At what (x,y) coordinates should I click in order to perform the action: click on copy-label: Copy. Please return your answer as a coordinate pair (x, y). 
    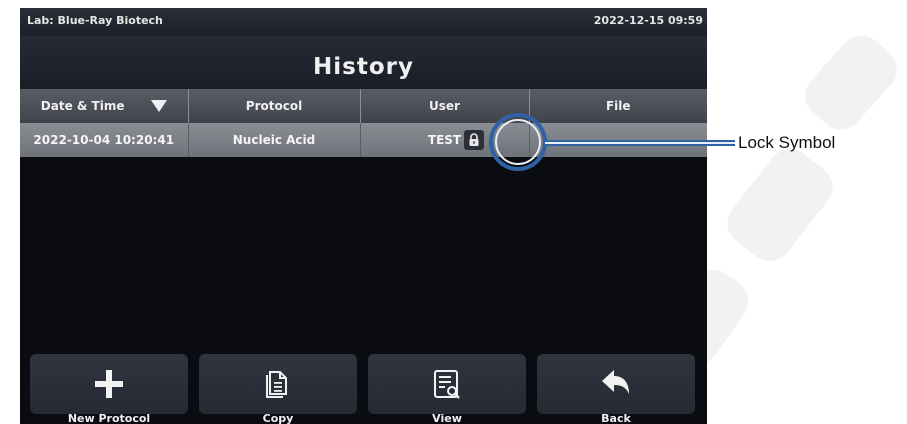
    Looking at the image, I should click on (278, 418).